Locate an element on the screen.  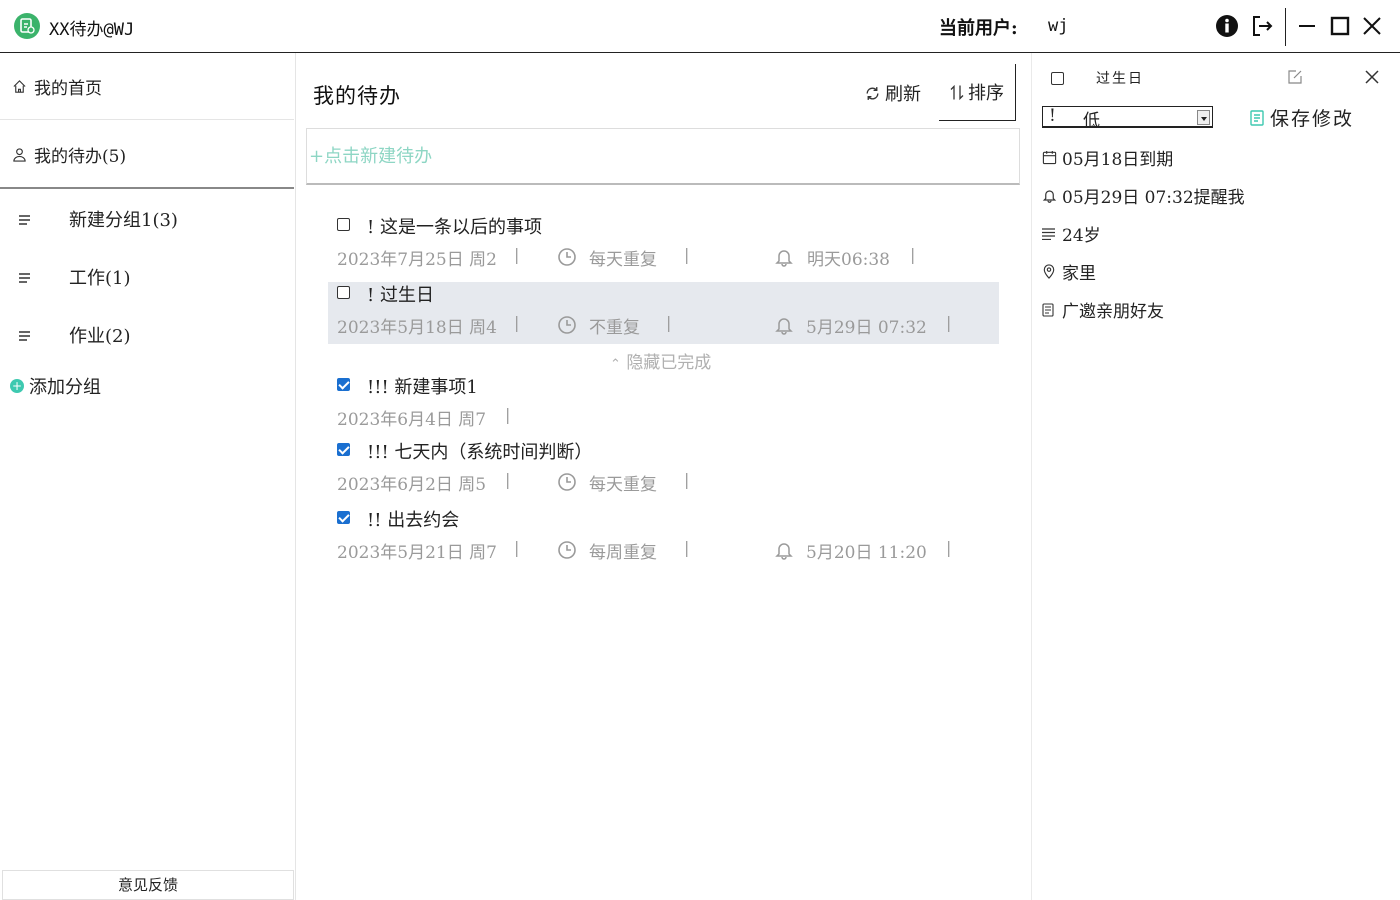
task-item: !!! 七天内（系统时间判断） 2023年6月2日 周5 | 每天重复 | is located at coordinates (663, 470).